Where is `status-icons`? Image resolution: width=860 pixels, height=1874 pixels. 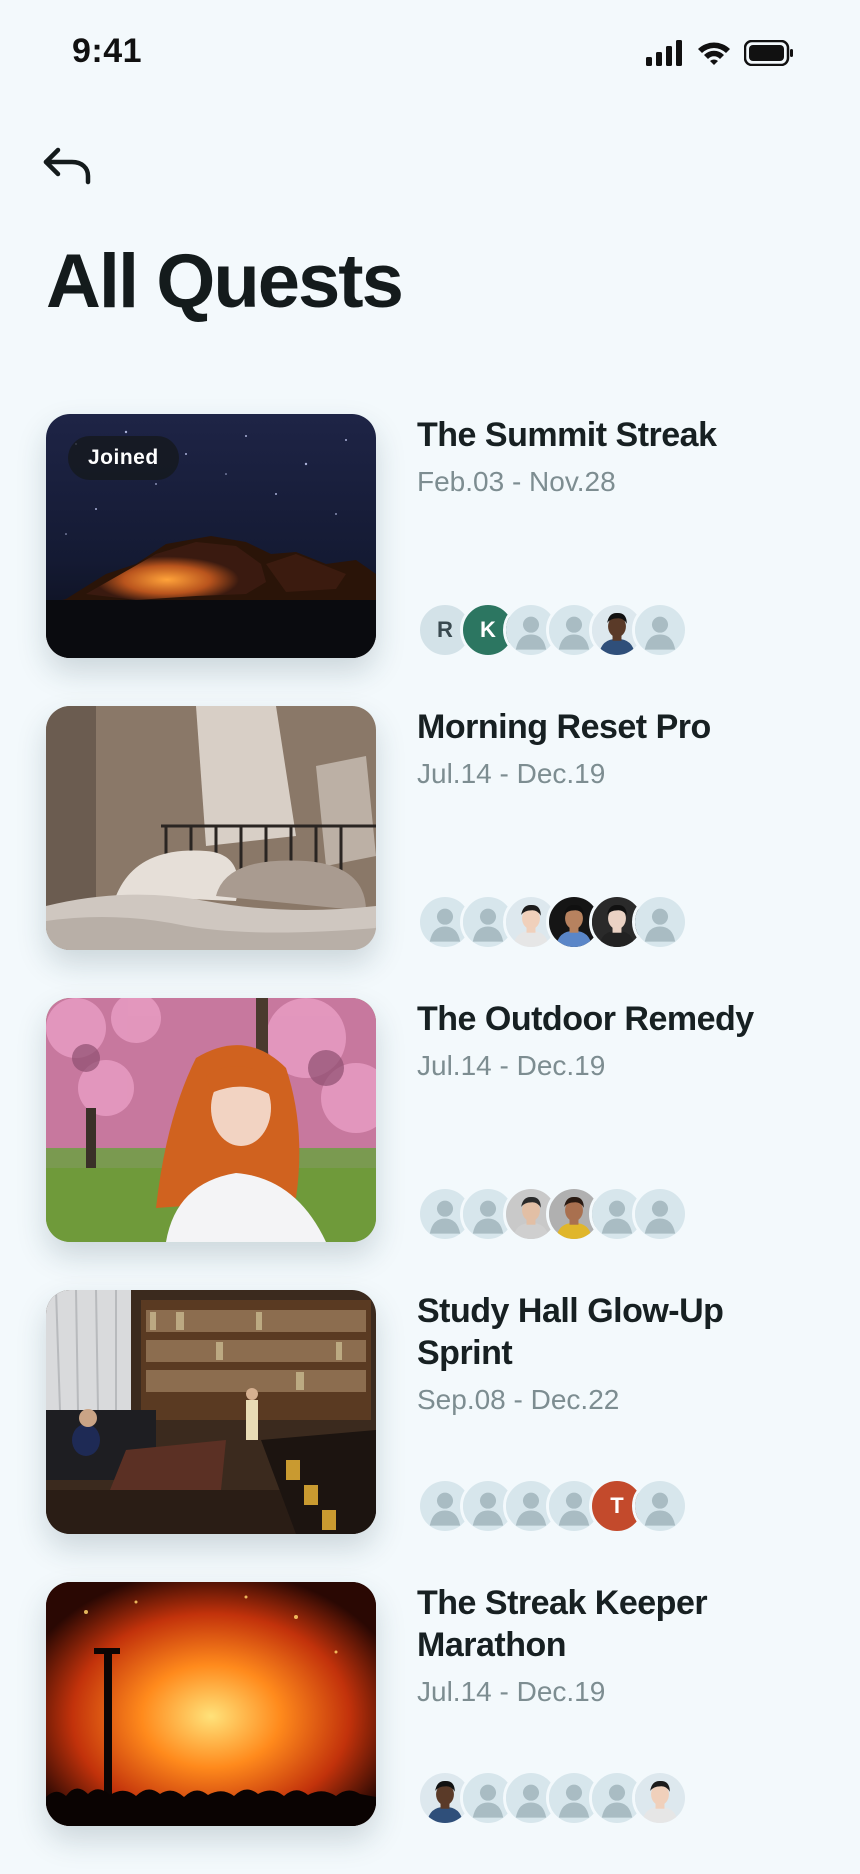 status-icons is located at coordinates (720, 55).